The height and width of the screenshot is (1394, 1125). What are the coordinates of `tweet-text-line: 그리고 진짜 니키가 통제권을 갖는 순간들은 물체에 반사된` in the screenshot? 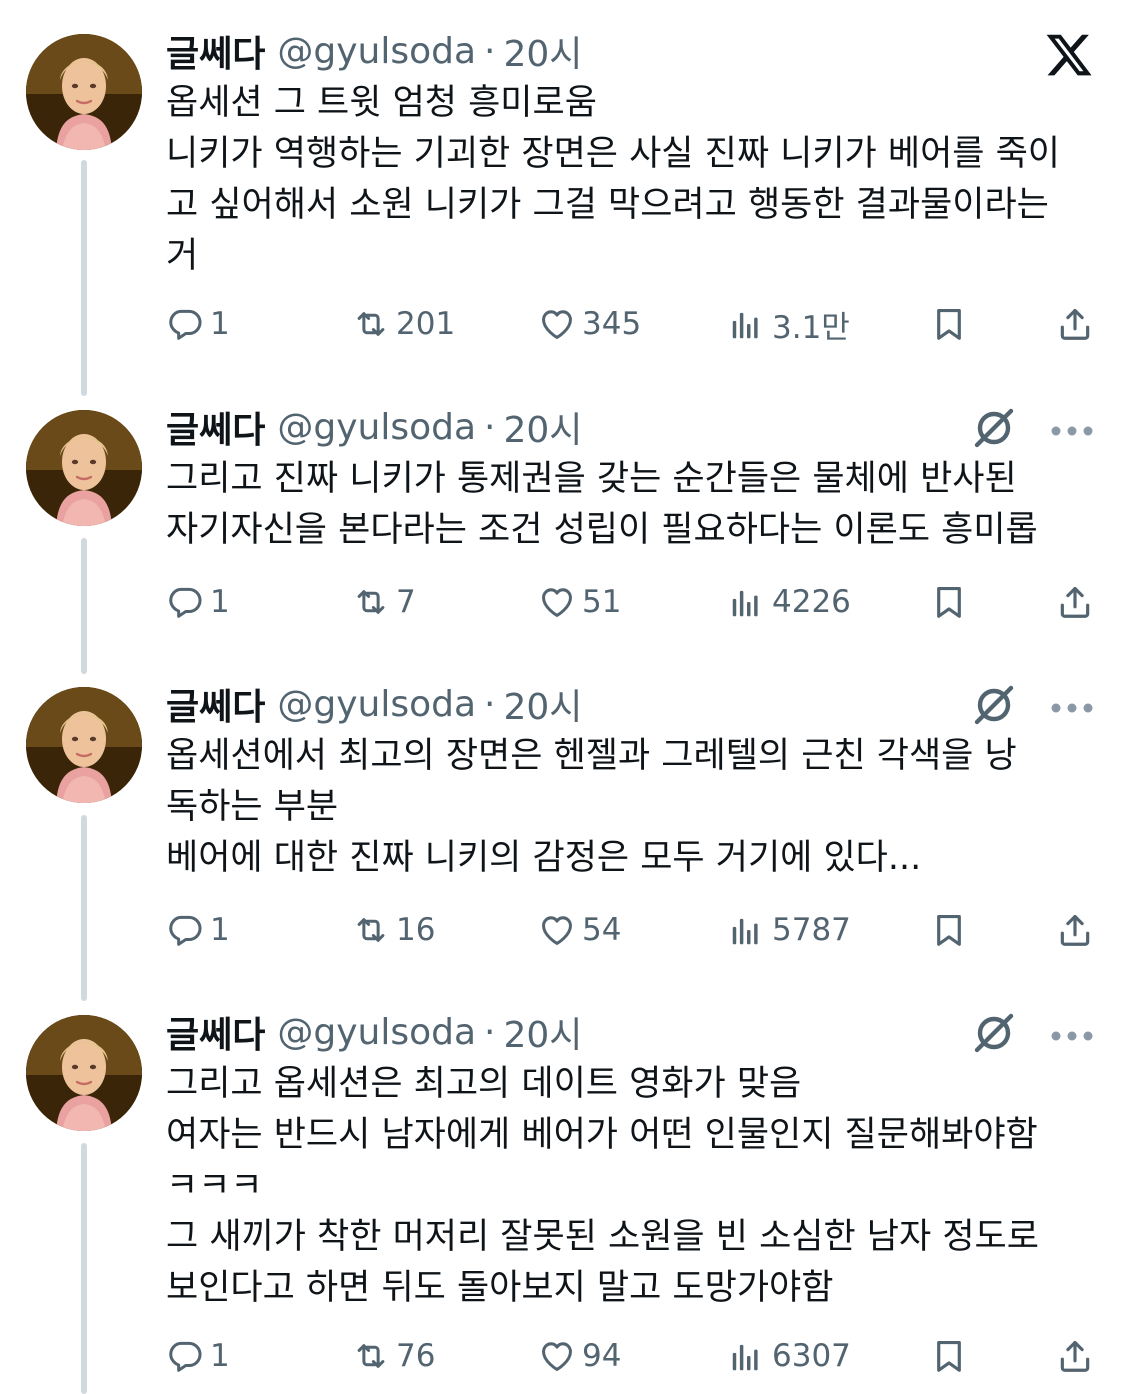 It's located at (591, 479).